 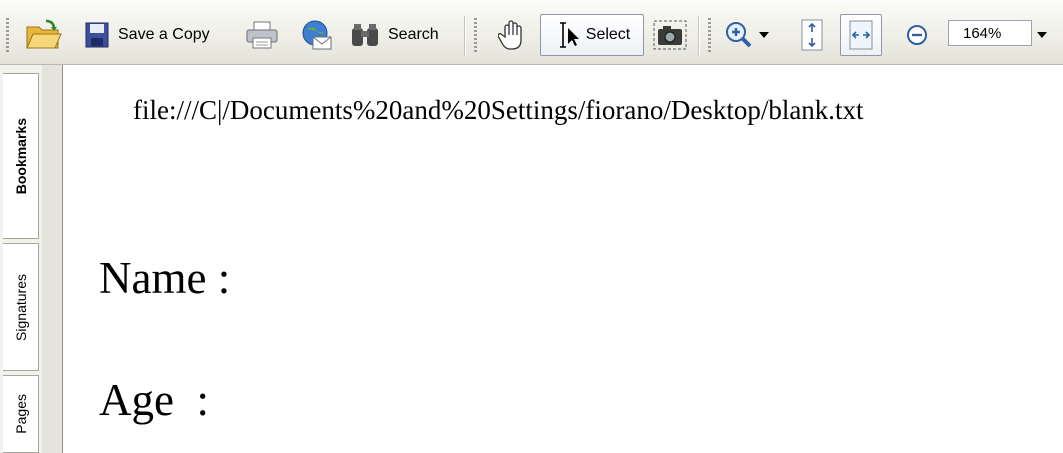 I want to click on print-icon, so click(x=262, y=35).